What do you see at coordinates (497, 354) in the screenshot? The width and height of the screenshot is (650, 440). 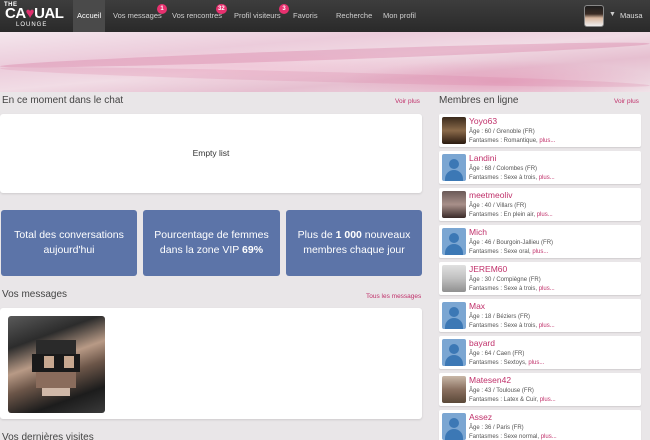 I see `member-info: Âge : 64 / Caen (FR)` at bounding box center [497, 354].